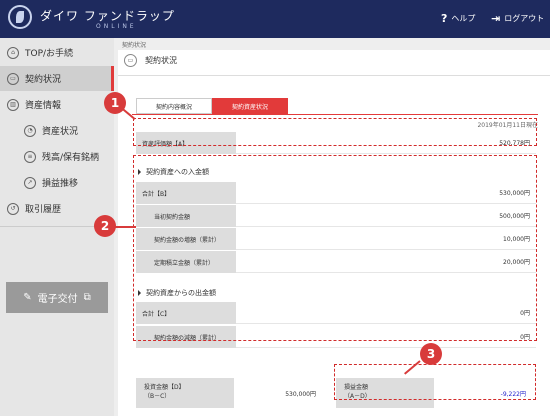 Image resolution: width=550 pixels, height=416 pixels. Describe the element at coordinates (30, 182) in the screenshot. I see `trend-icon: ↗` at that location.